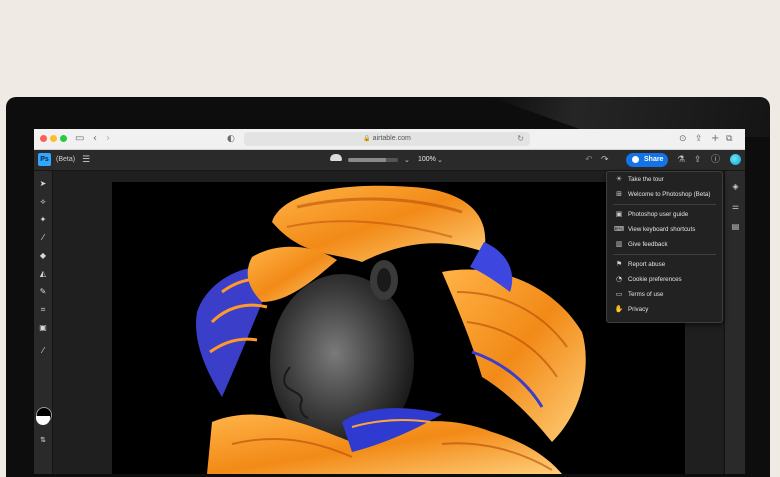 This screenshot has width=780, height=477. Describe the element at coordinates (43, 328) in the screenshot. I see `image-tool-icon: ▣` at that location.